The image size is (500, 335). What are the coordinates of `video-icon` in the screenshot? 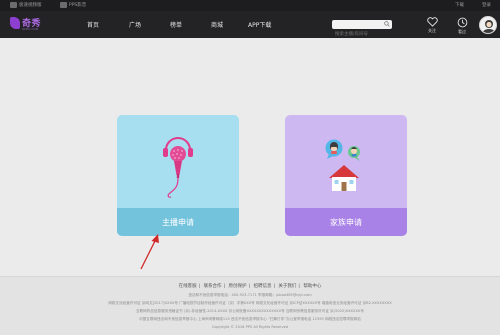 It's located at (13, 5).